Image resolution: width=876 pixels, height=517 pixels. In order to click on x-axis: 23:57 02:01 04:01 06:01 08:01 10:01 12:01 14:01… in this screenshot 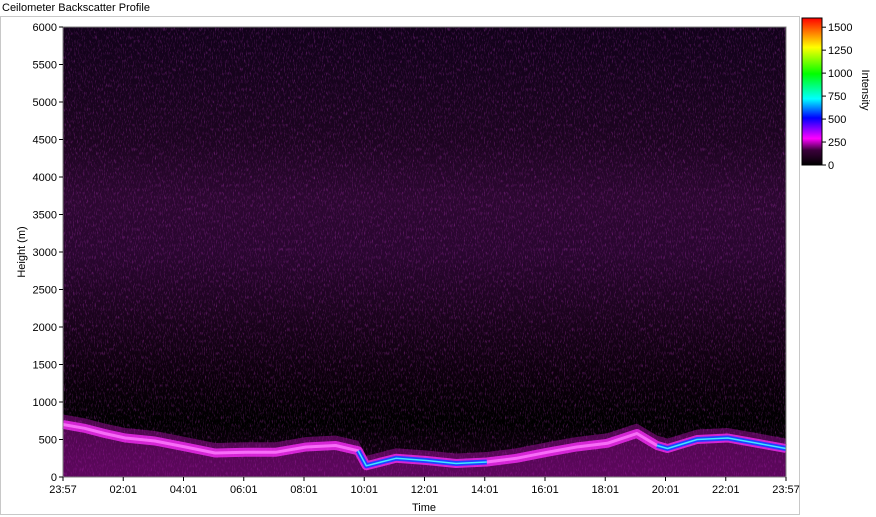, I will do `click(424, 486)`.